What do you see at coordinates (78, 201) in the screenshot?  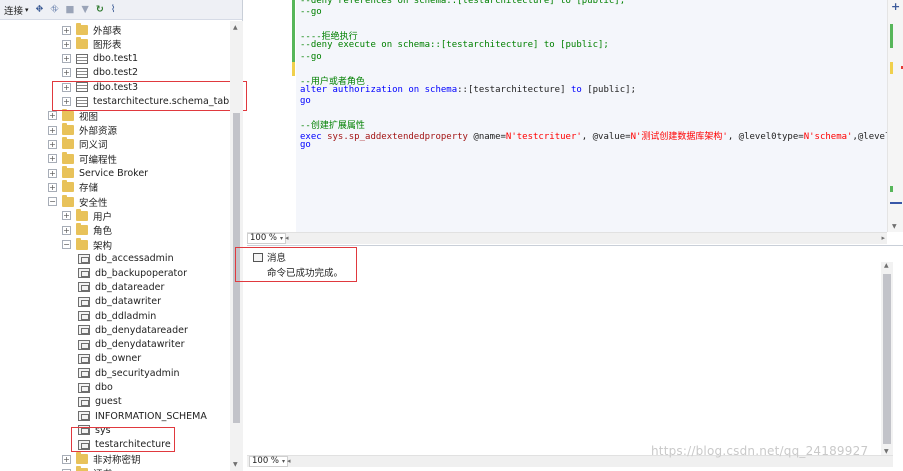 I see `tree-node: − 安全性` at bounding box center [78, 201].